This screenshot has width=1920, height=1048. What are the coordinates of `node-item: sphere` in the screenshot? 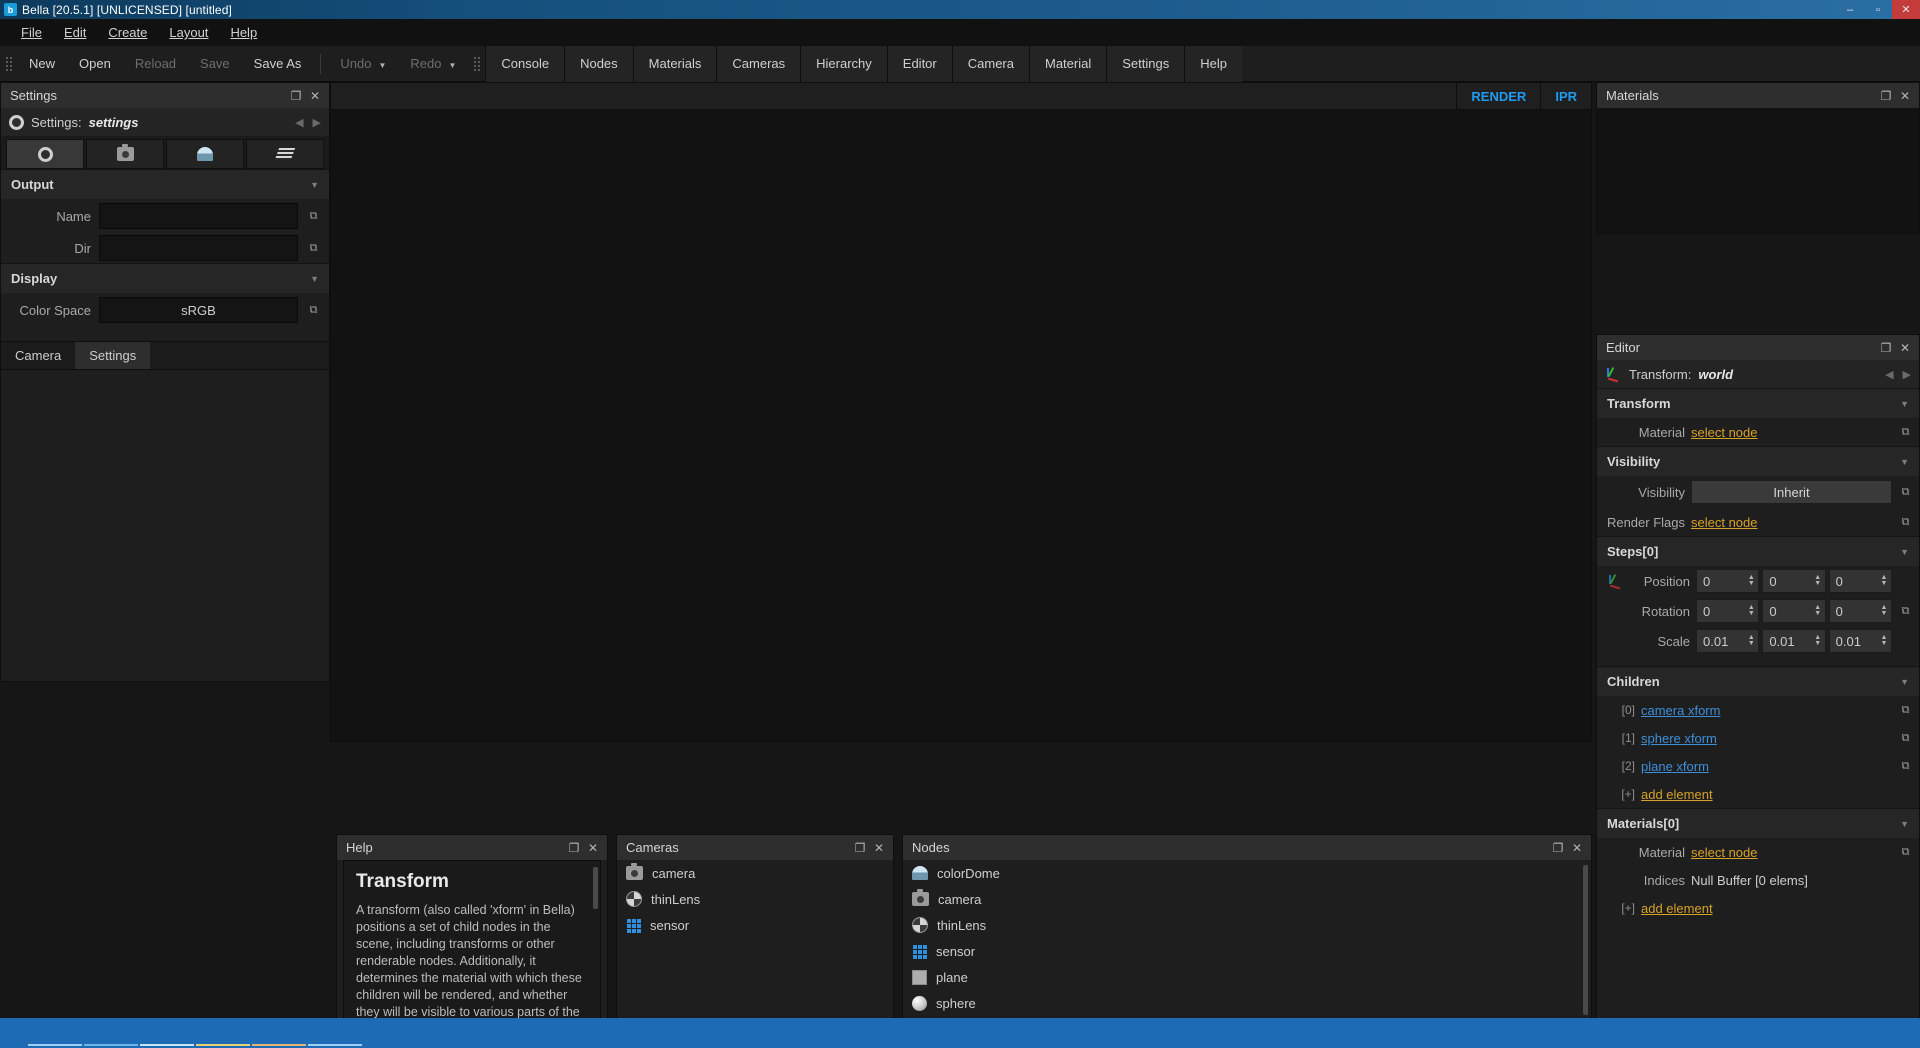 It's located at (1247, 1003).